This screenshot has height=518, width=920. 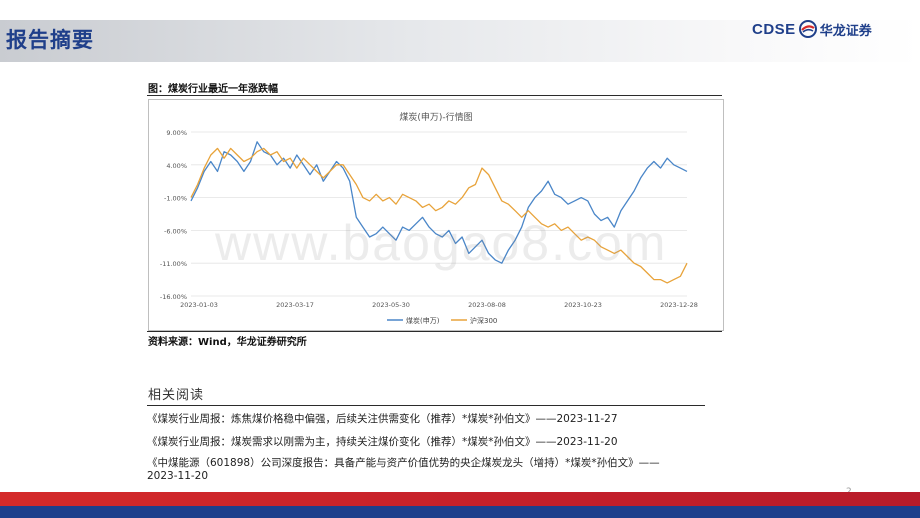 What do you see at coordinates (213, 89) in the screenshot?
I see `figure-caption: 图：煤炭行业最近一年涨跌幅` at bounding box center [213, 89].